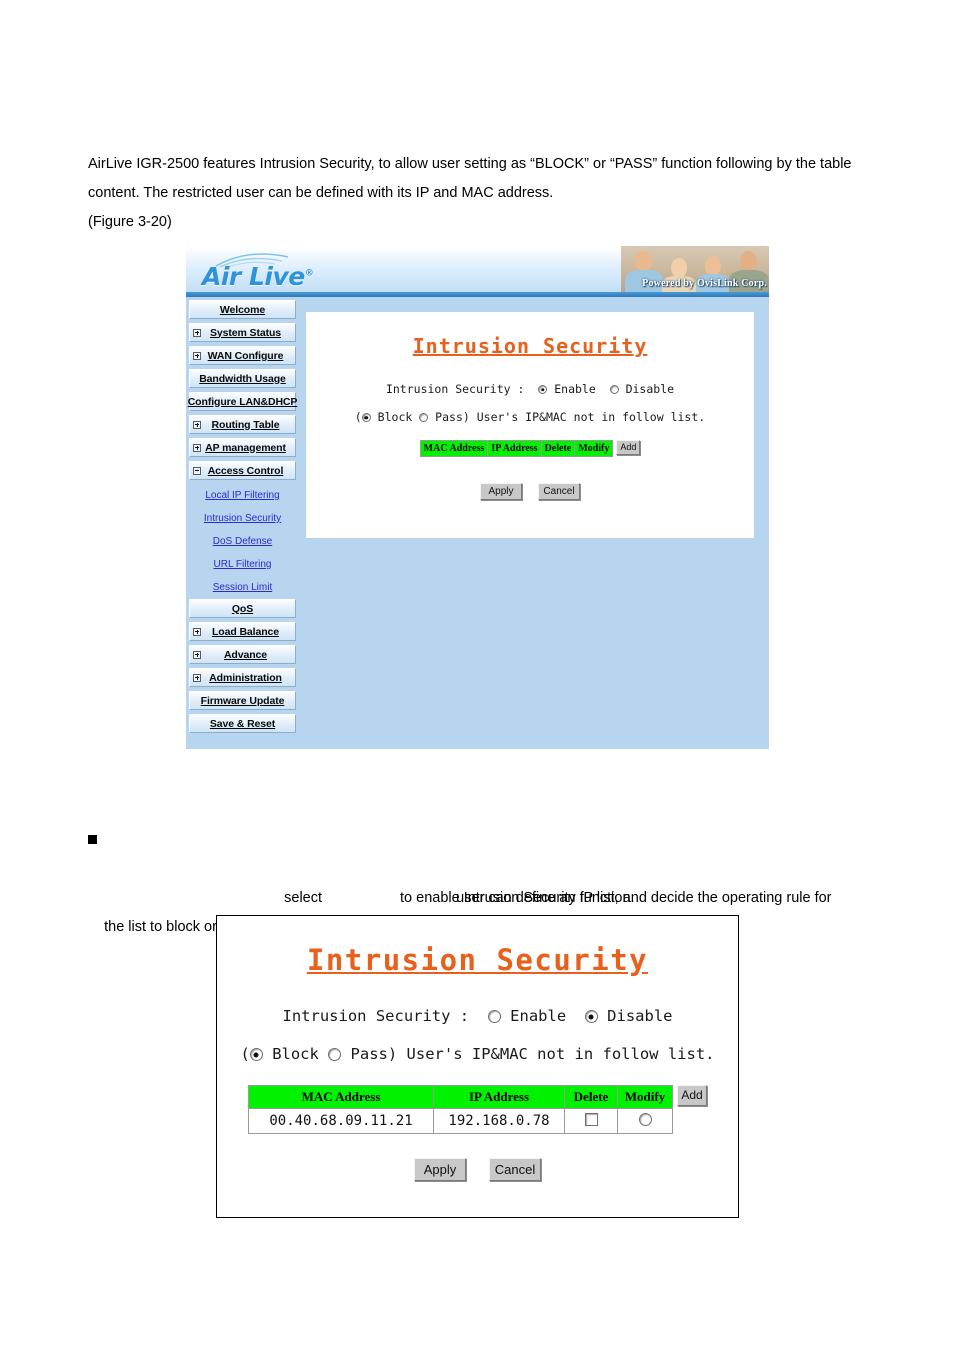 The image size is (954, 1350). I want to click on intrusion-filter-table: MAC Address IP Address Delete Modify, so click(516, 448).